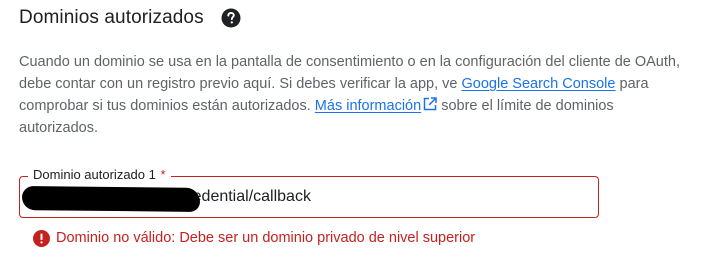 The image size is (717, 262). I want to click on authorized-domain-label: Dominio autorizado 1 *, so click(99, 175).